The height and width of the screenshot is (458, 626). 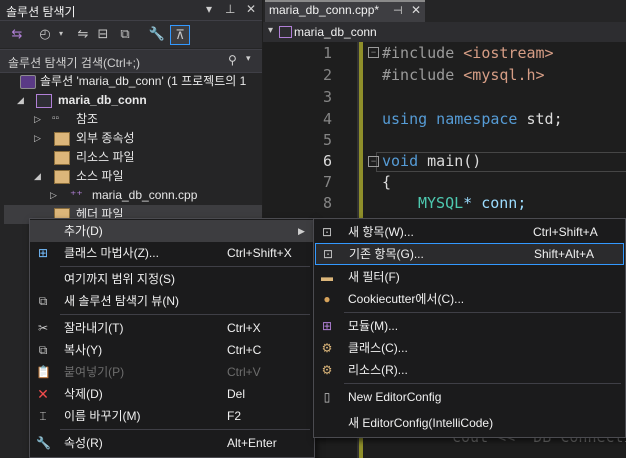 I want to click on menu-item-shortcut: Del, so click(x=236, y=394).